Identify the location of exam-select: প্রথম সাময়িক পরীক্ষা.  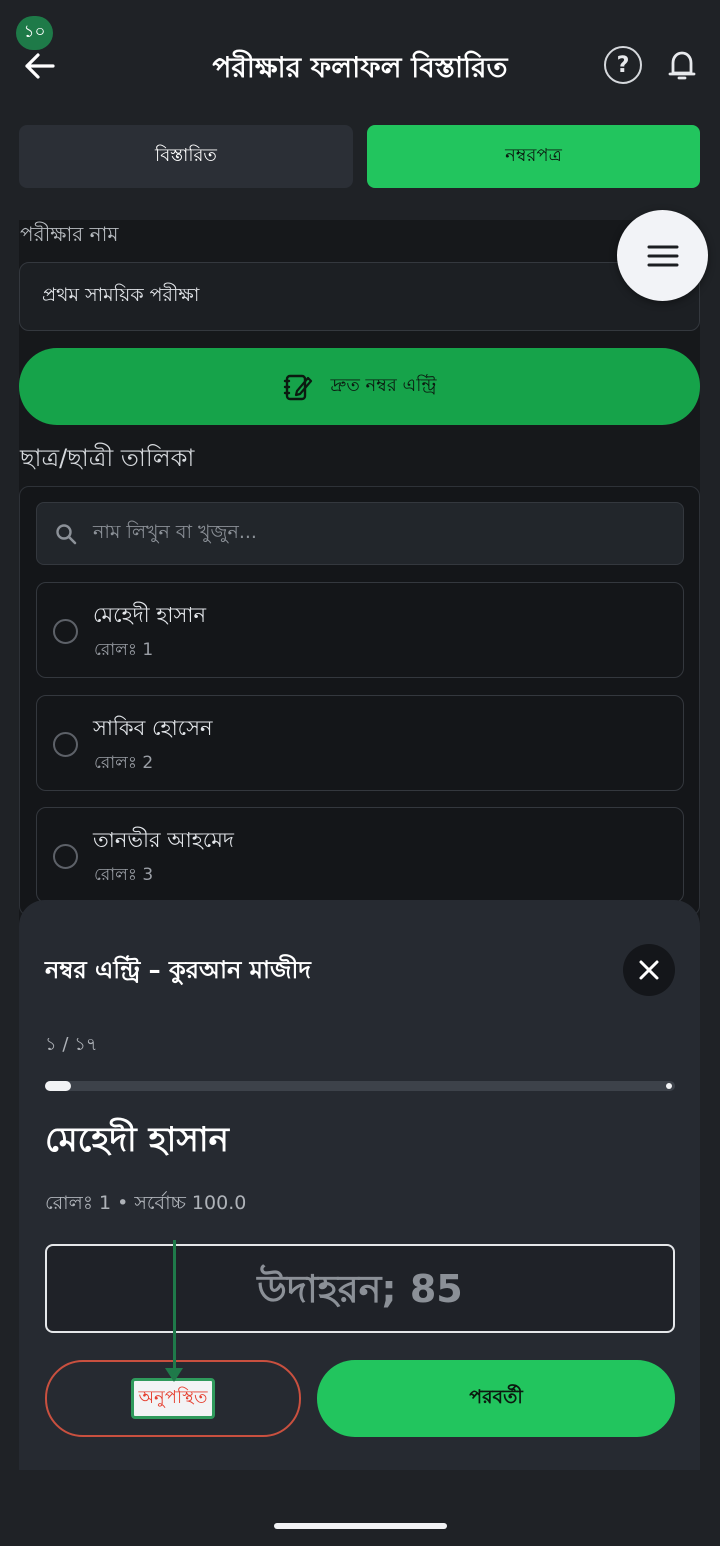
(359, 296).